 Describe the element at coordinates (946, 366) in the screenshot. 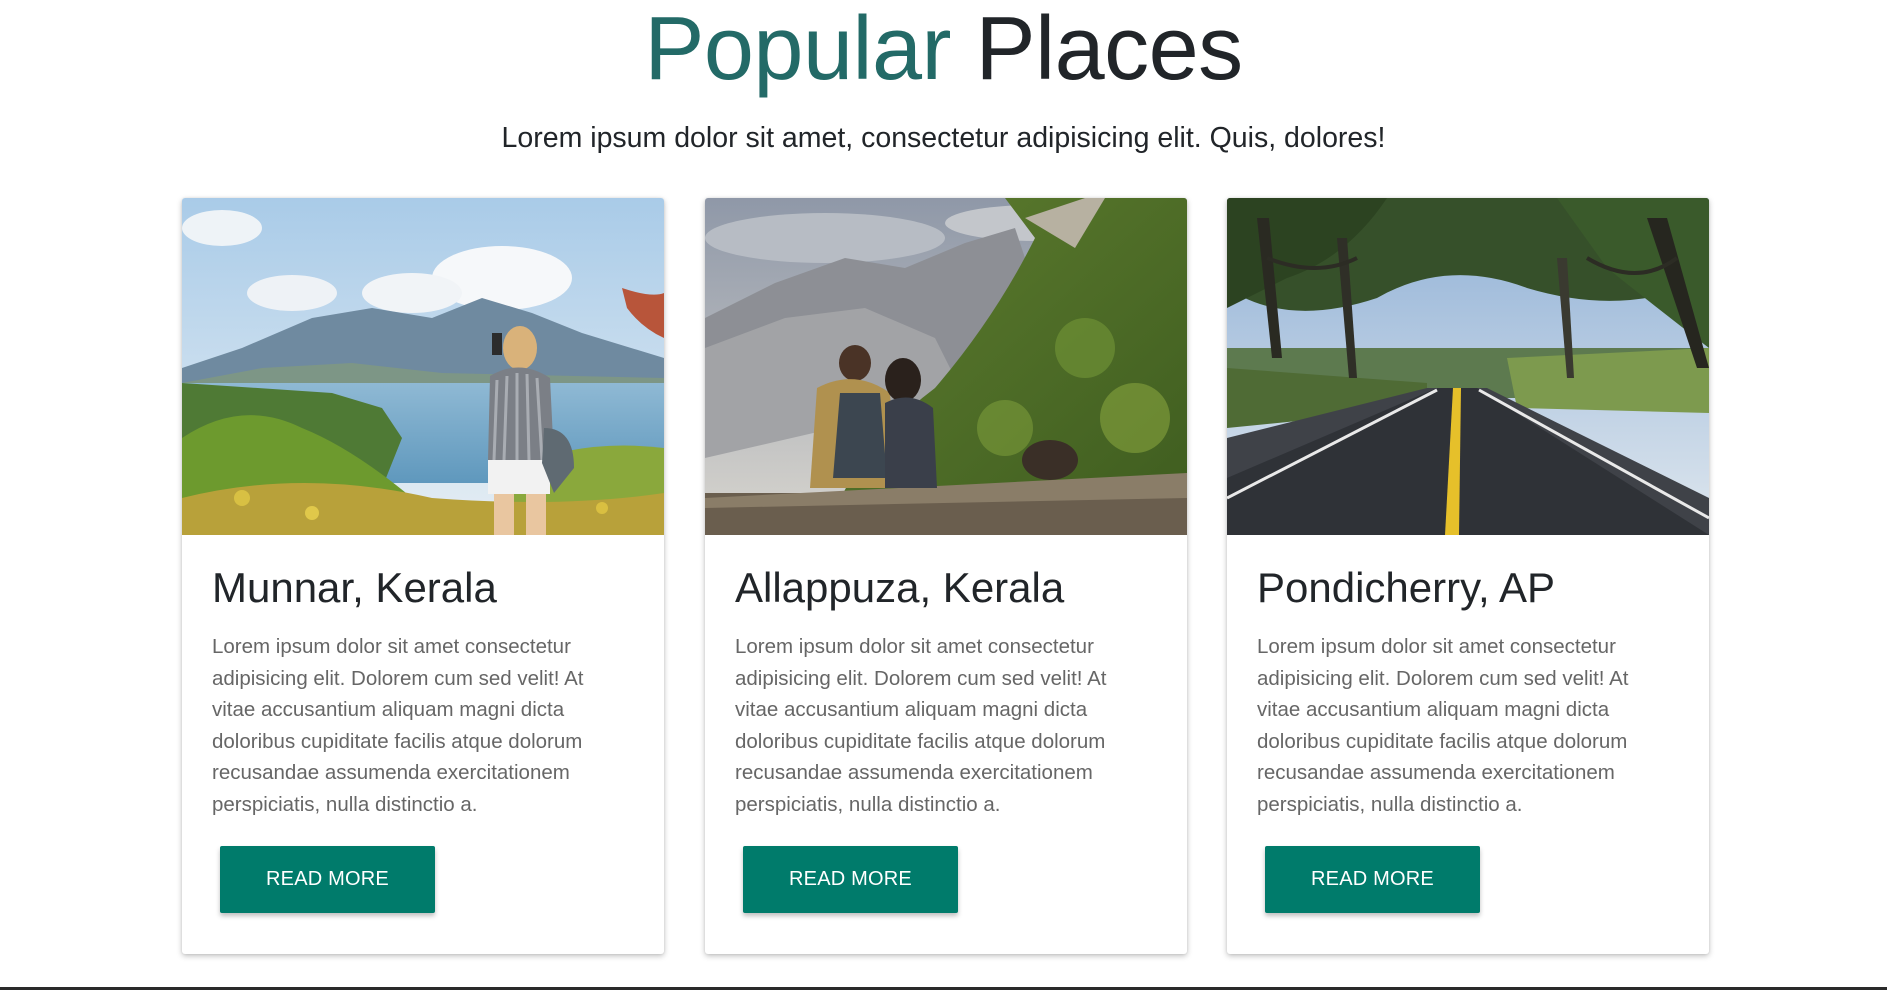

I see `place-image-allappuza` at that location.